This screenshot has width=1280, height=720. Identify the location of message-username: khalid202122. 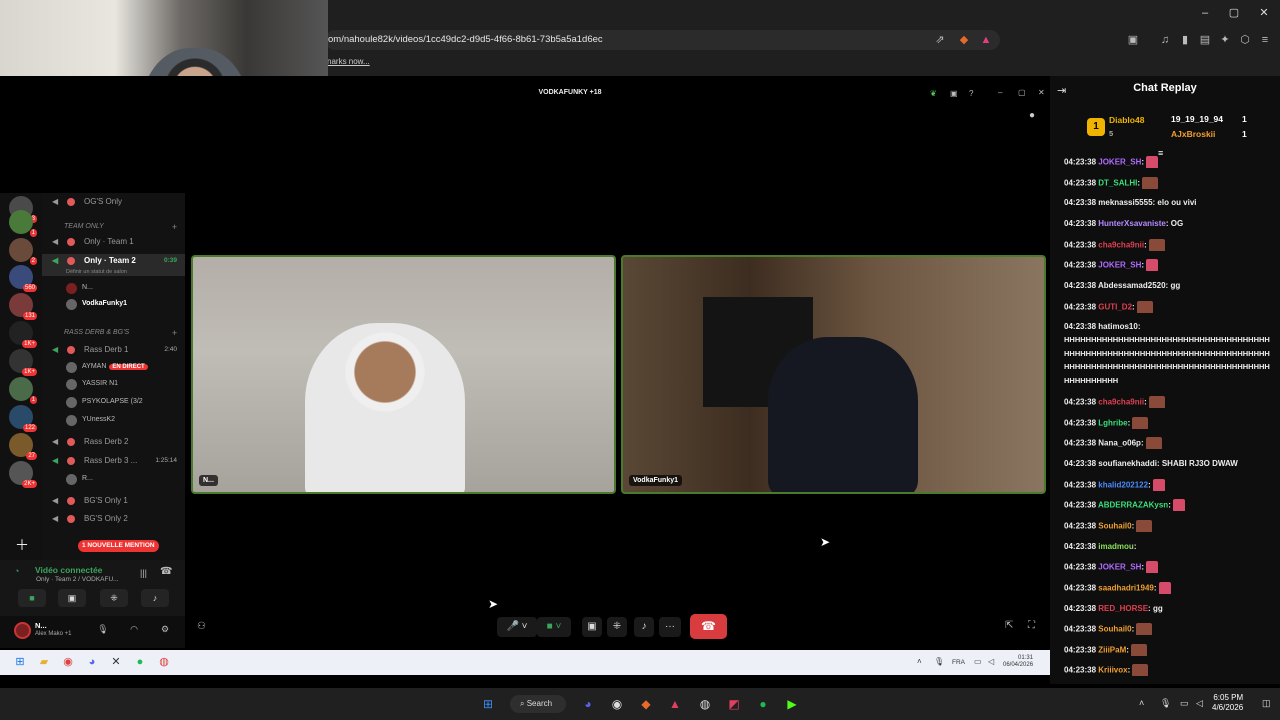
(1123, 485).